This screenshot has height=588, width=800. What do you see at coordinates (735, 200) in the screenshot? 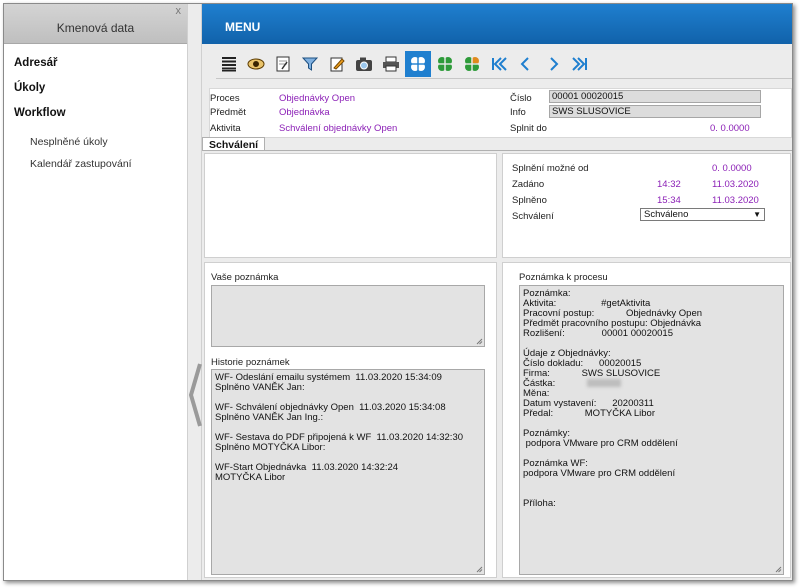
I see `splneno-date: 11.03.2020` at bounding box center [735, 200].